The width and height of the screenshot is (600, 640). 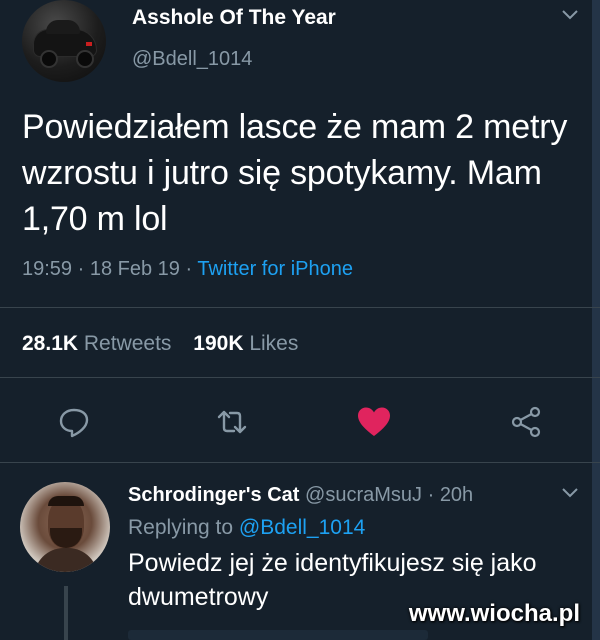 I want to click on tweet-time: 19:59, so click(x=47, y=269).